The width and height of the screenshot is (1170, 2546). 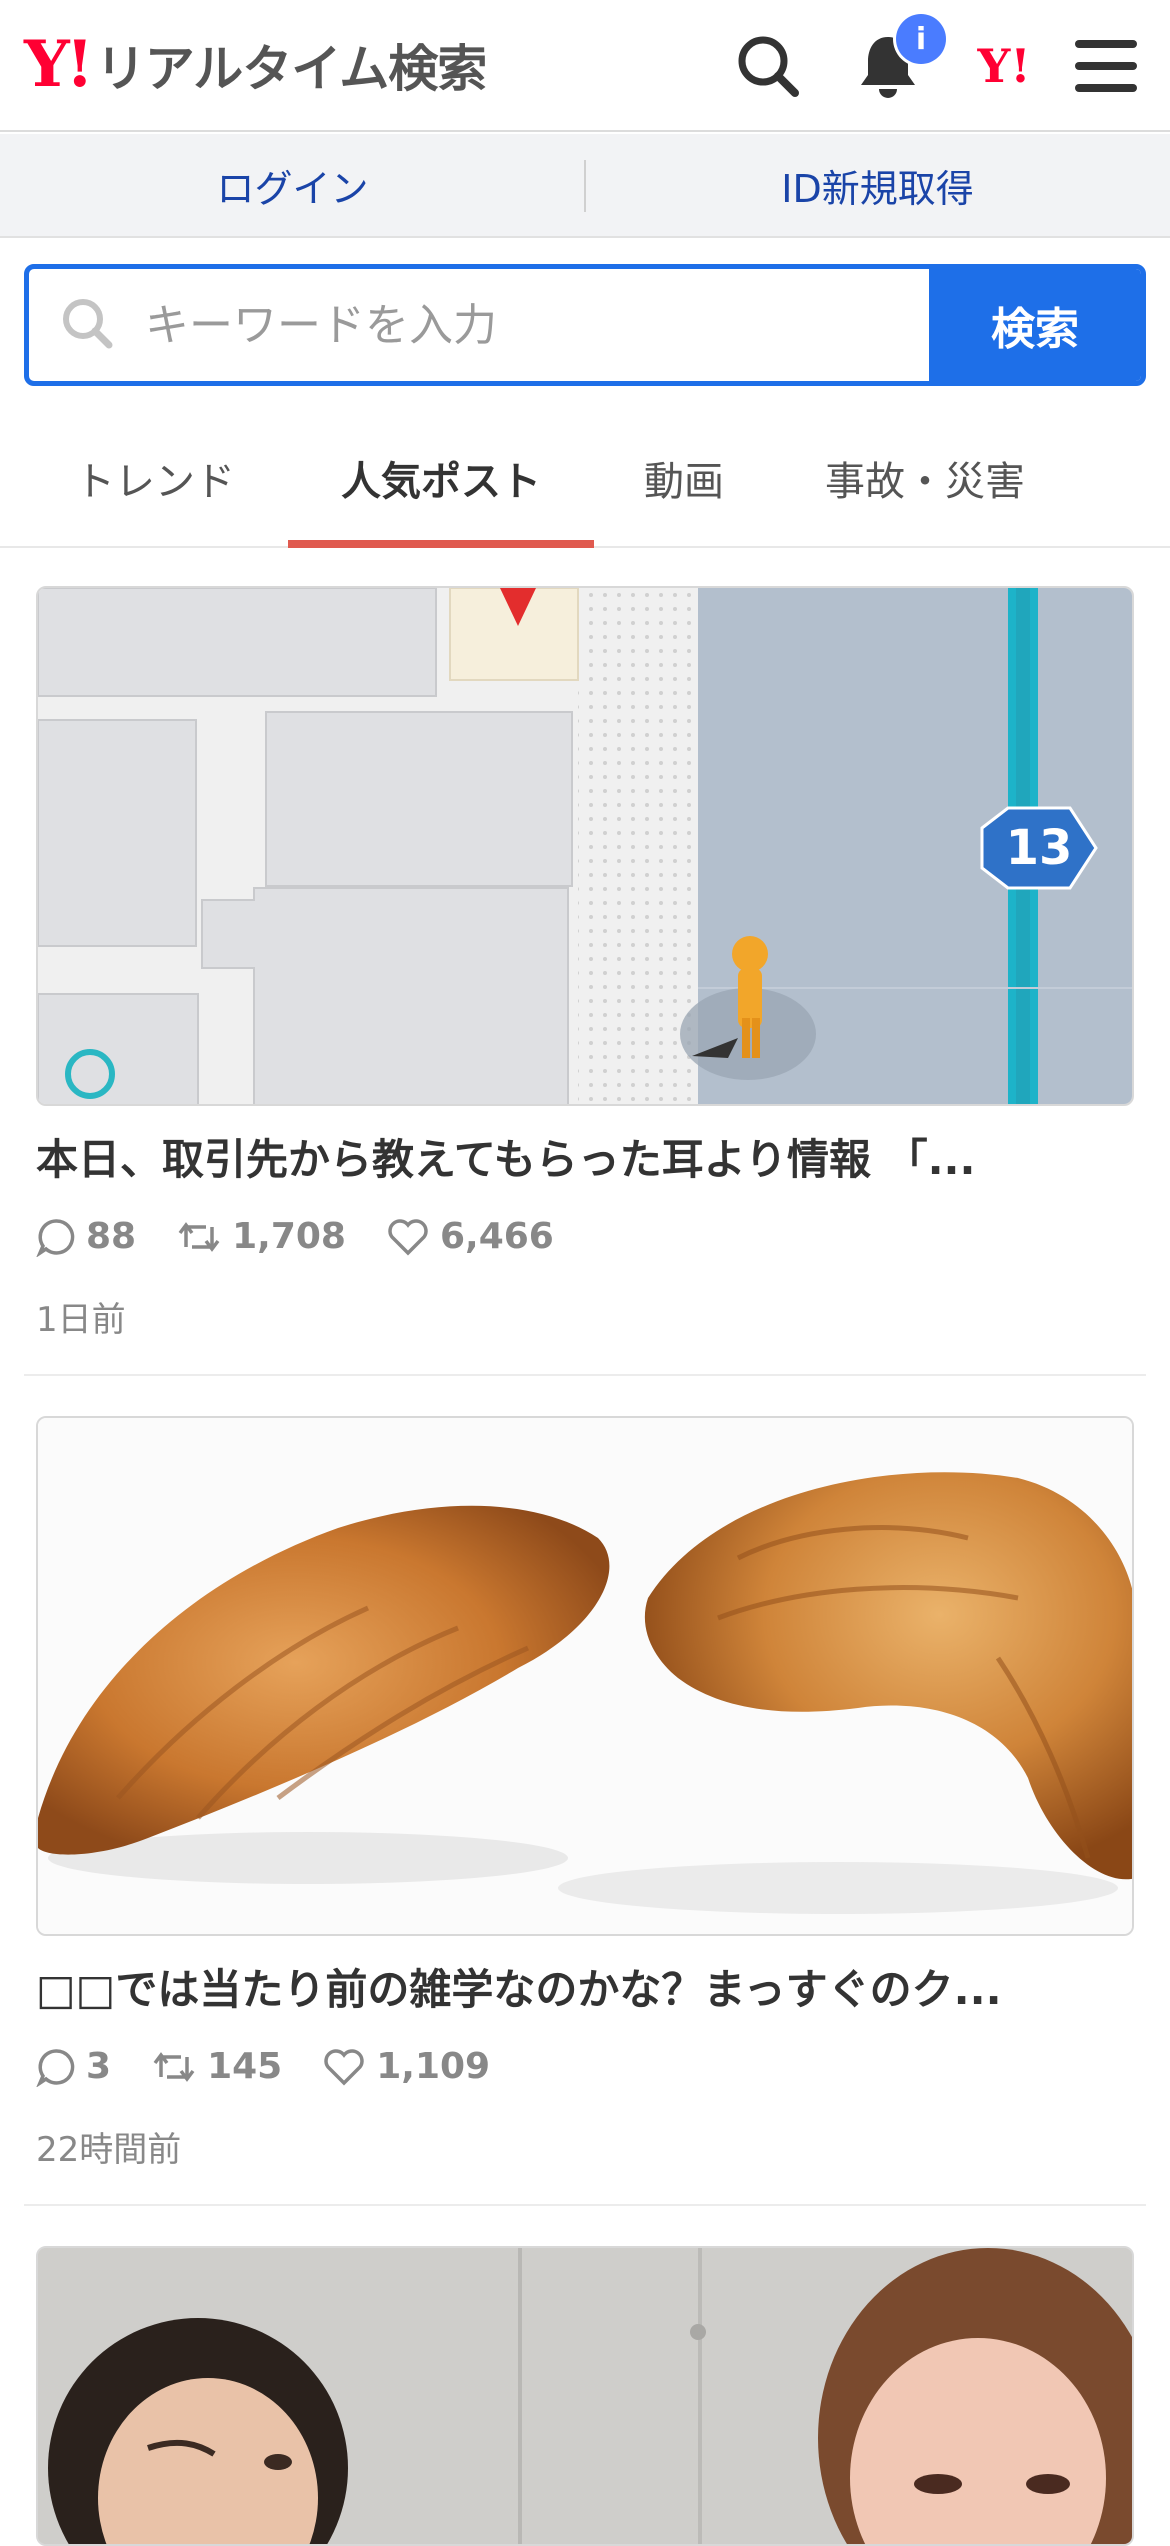 What do you see at coordinates (441, 544) in the screenshot?
I see `active-tab-indicator` at bounding box center [441, 544].